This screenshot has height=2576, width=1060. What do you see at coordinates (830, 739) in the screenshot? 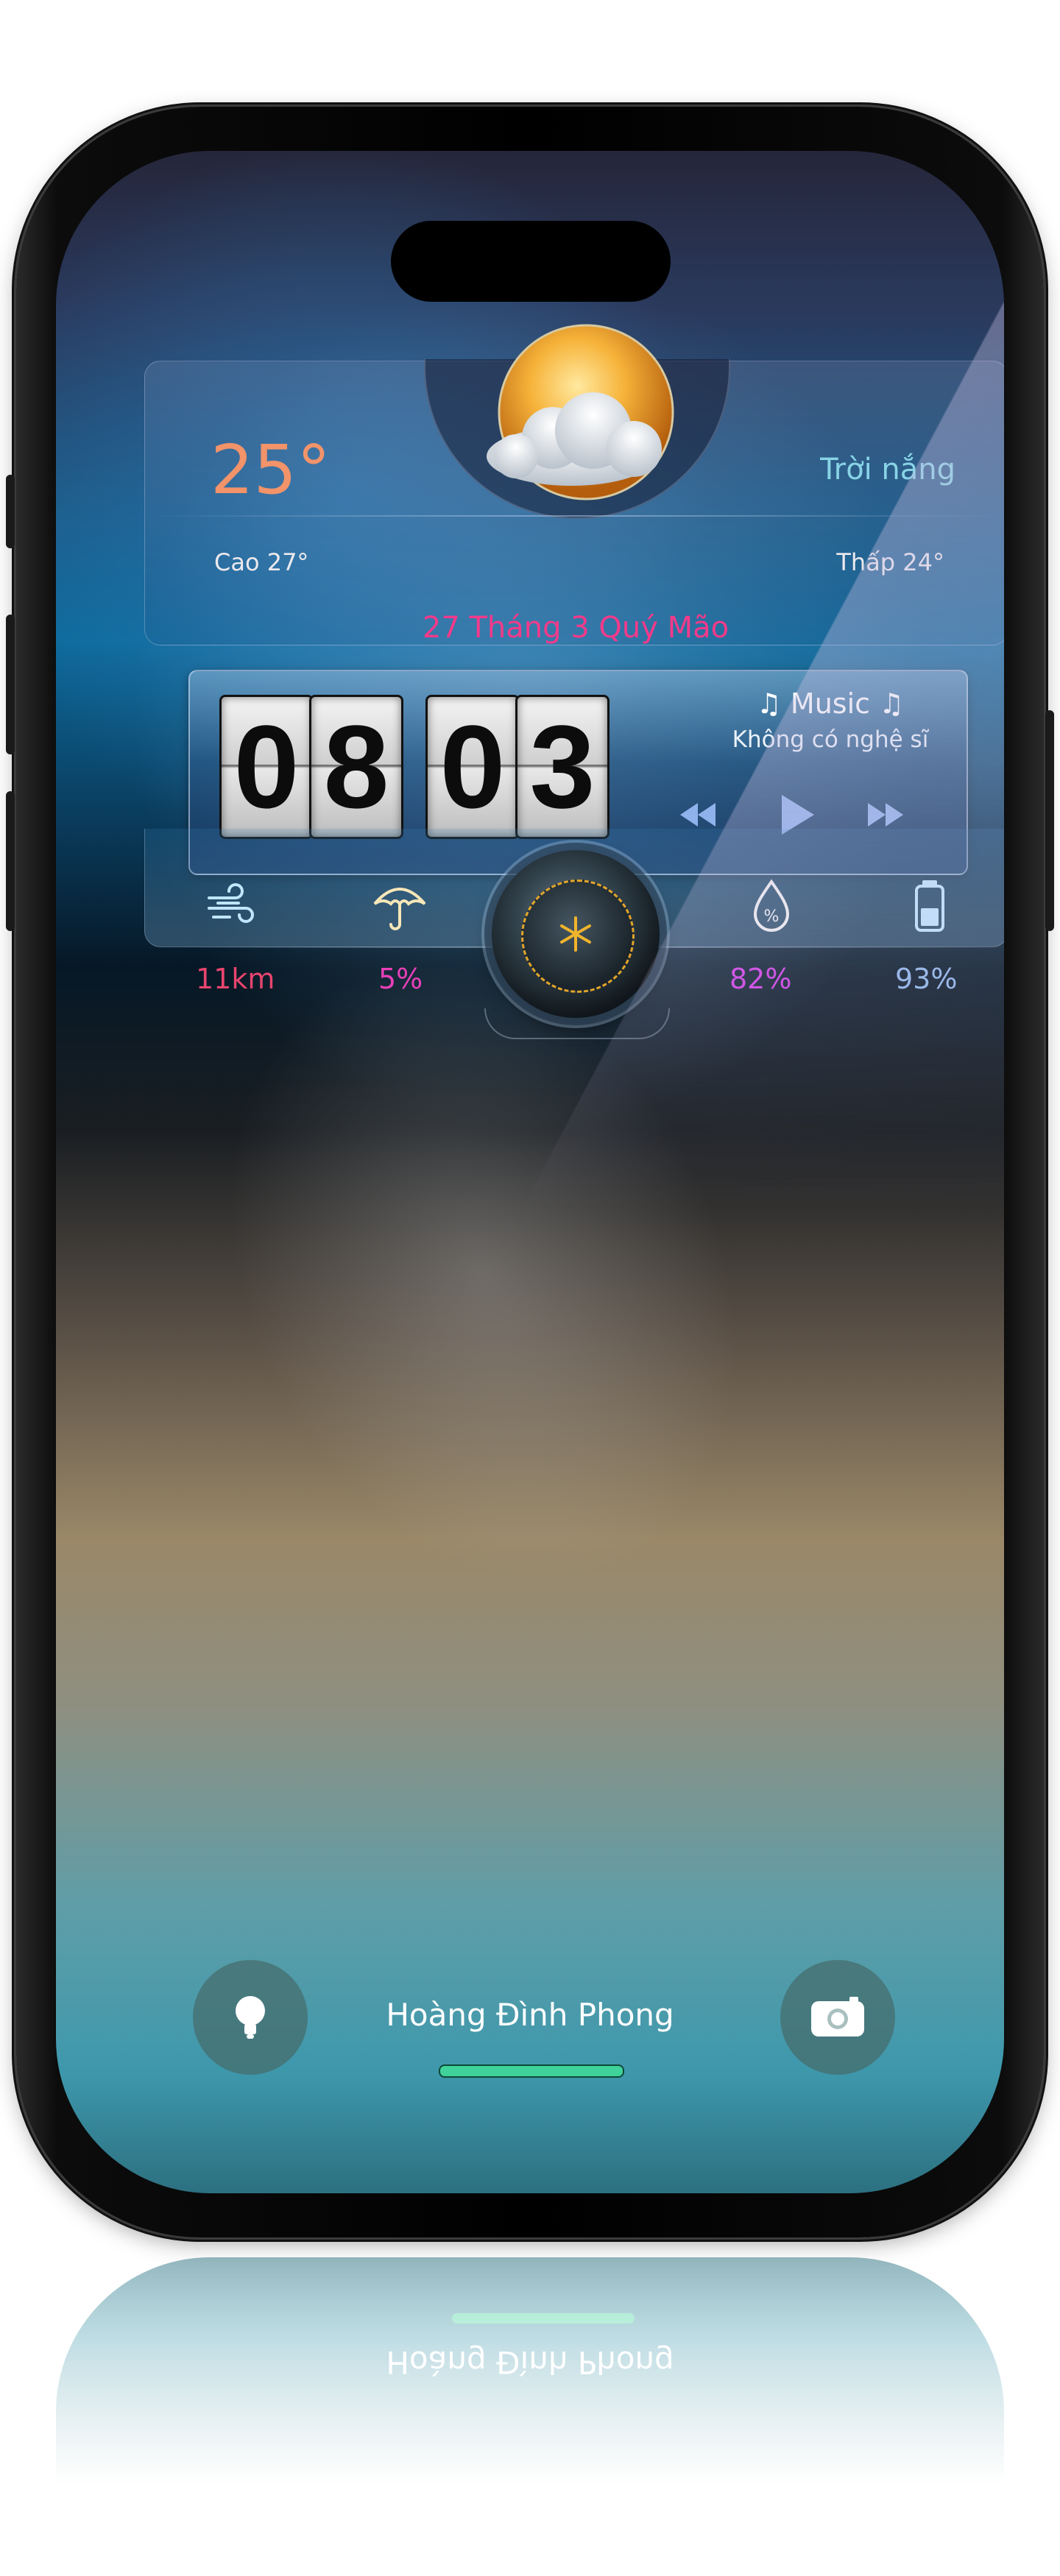
I see `music-artist: Không có nghệ sĩ` at bounding box center [830, 739].